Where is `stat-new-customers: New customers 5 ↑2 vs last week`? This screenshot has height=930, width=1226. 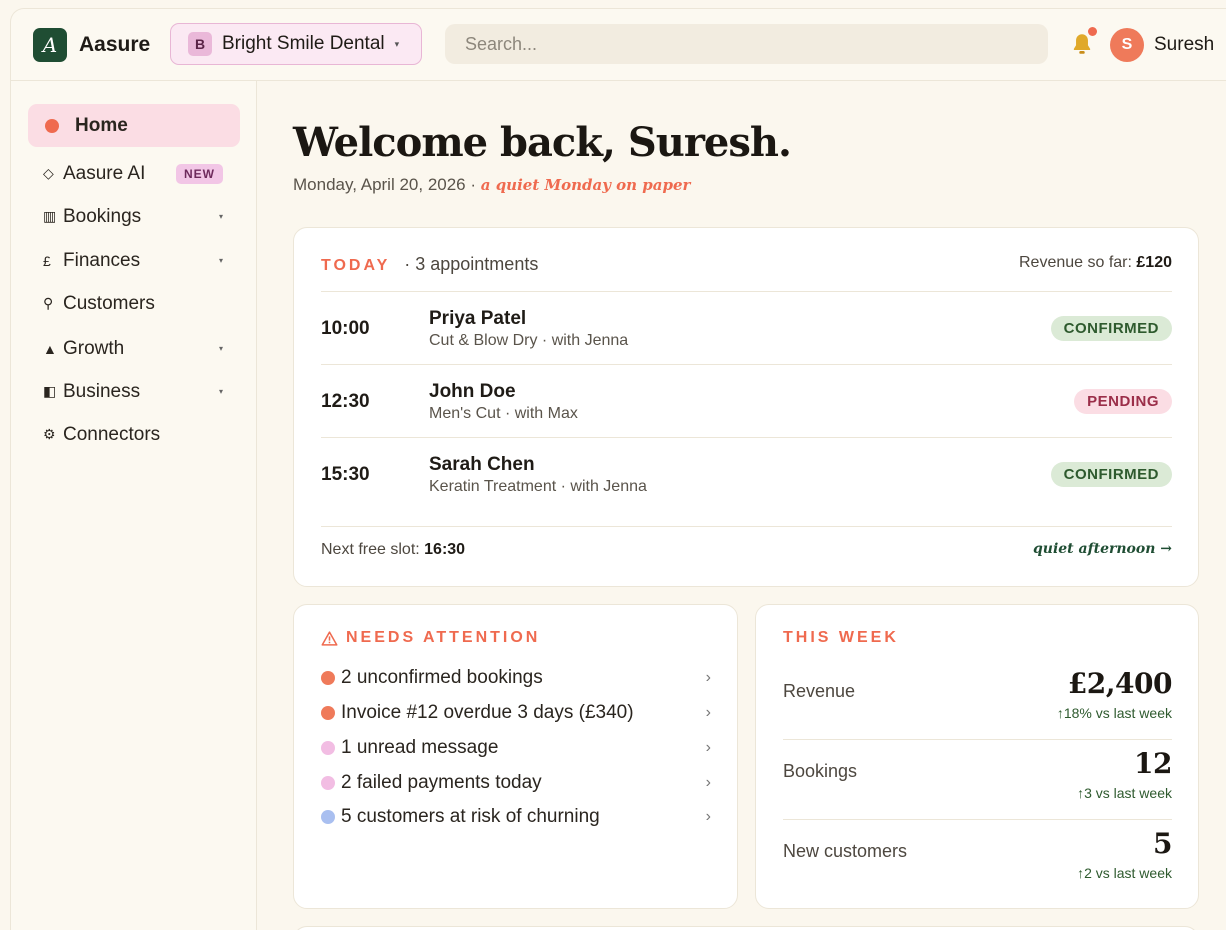
stat-new-customers: New customers 5 ↑2 vs last week is located at coordinates (977, 859).